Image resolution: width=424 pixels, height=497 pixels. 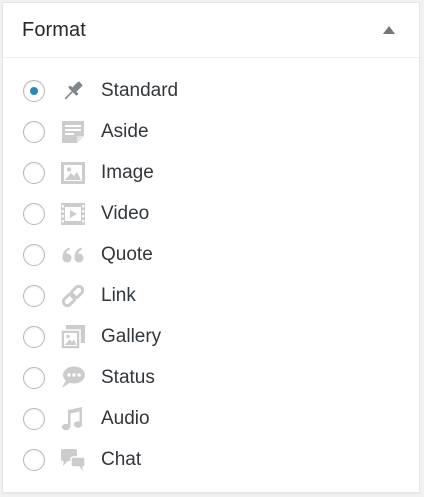 I want to click on format-option-gallery: Gallery, so click(x=211, y=336).